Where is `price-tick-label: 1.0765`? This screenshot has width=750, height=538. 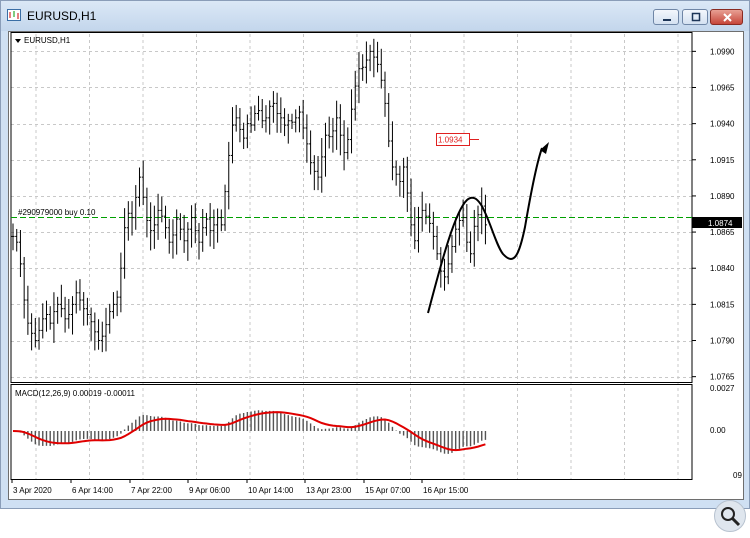
price-tick-label: 1.0765 is located at coordinates (722, 377).